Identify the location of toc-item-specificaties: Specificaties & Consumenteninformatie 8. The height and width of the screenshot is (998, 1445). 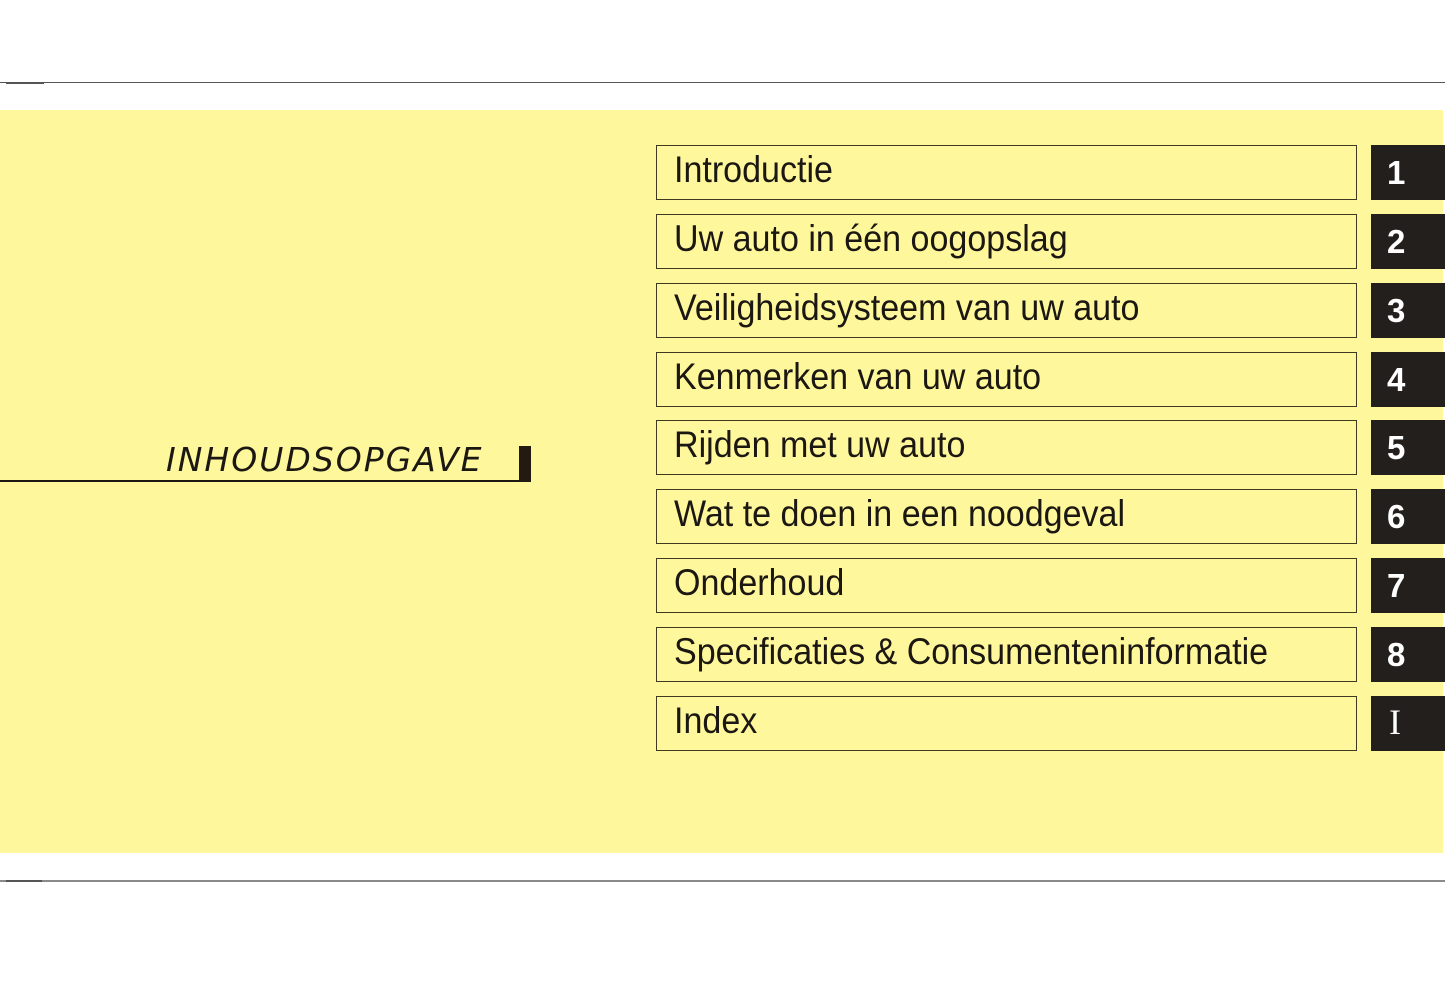
(1050, 654).